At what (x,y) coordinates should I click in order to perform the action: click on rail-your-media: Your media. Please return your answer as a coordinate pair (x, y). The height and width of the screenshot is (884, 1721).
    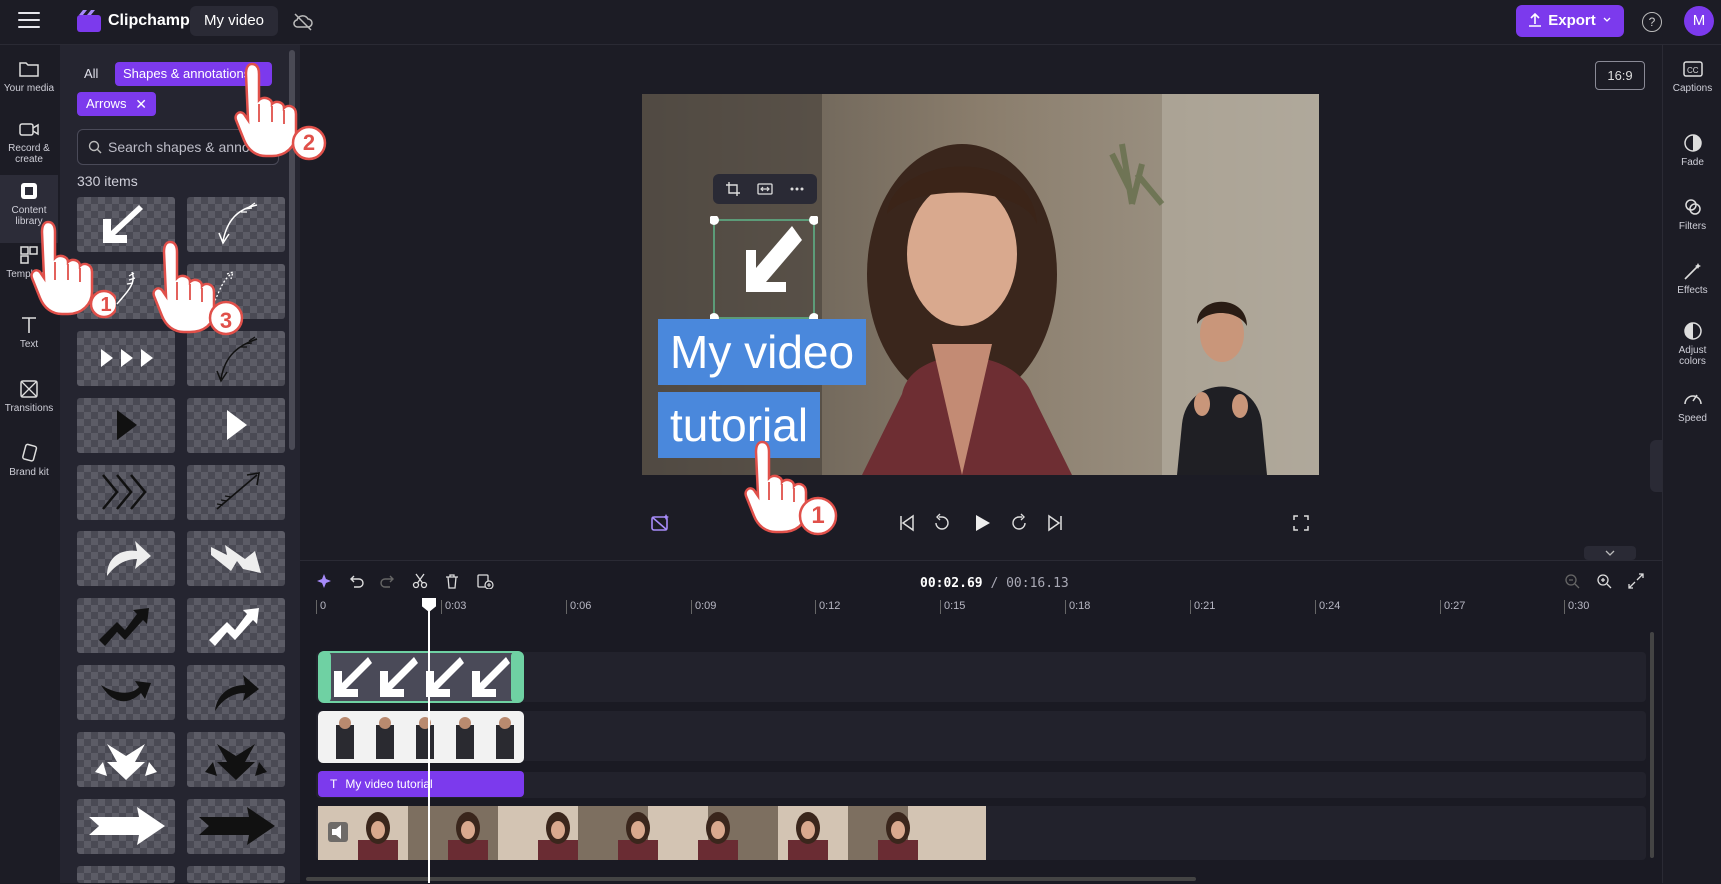
    Looking at the image, I should click on (29, 76).